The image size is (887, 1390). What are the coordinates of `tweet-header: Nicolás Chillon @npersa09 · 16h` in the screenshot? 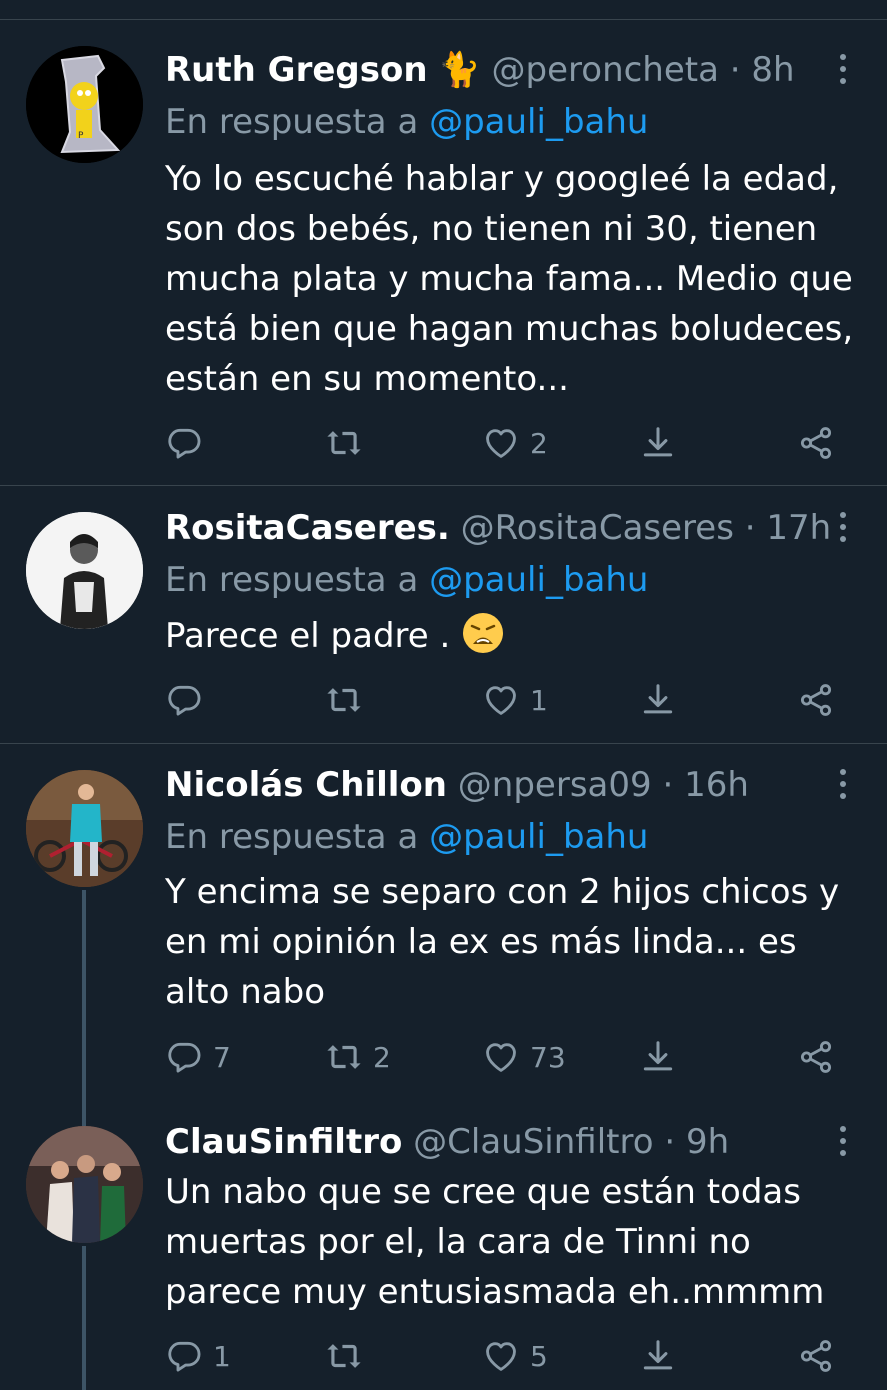 It's located at (457, 785).